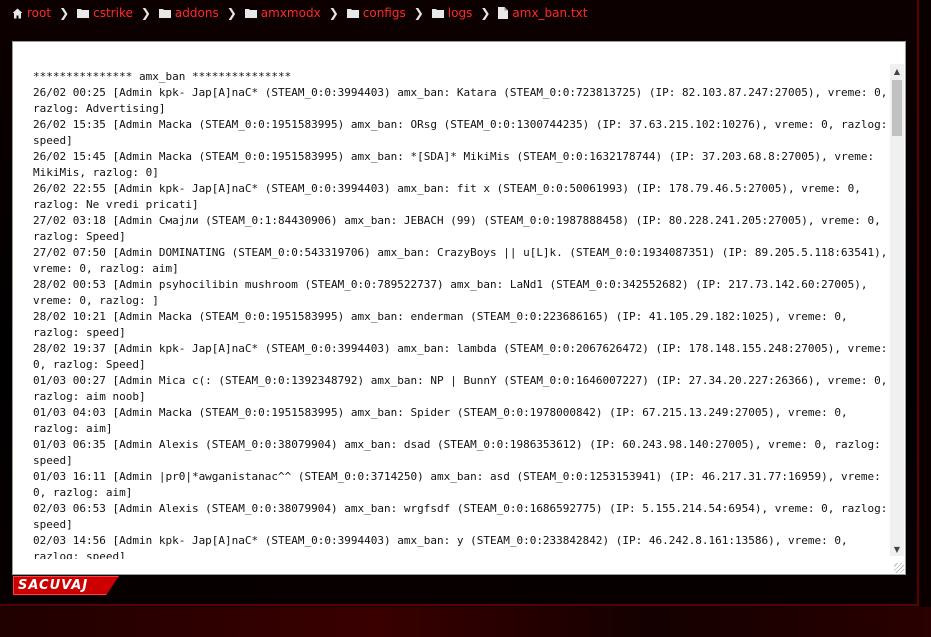 The image size is (931, 637). I want to click on breadcrumb-file: amx_ban.txt, so click(542, 13).